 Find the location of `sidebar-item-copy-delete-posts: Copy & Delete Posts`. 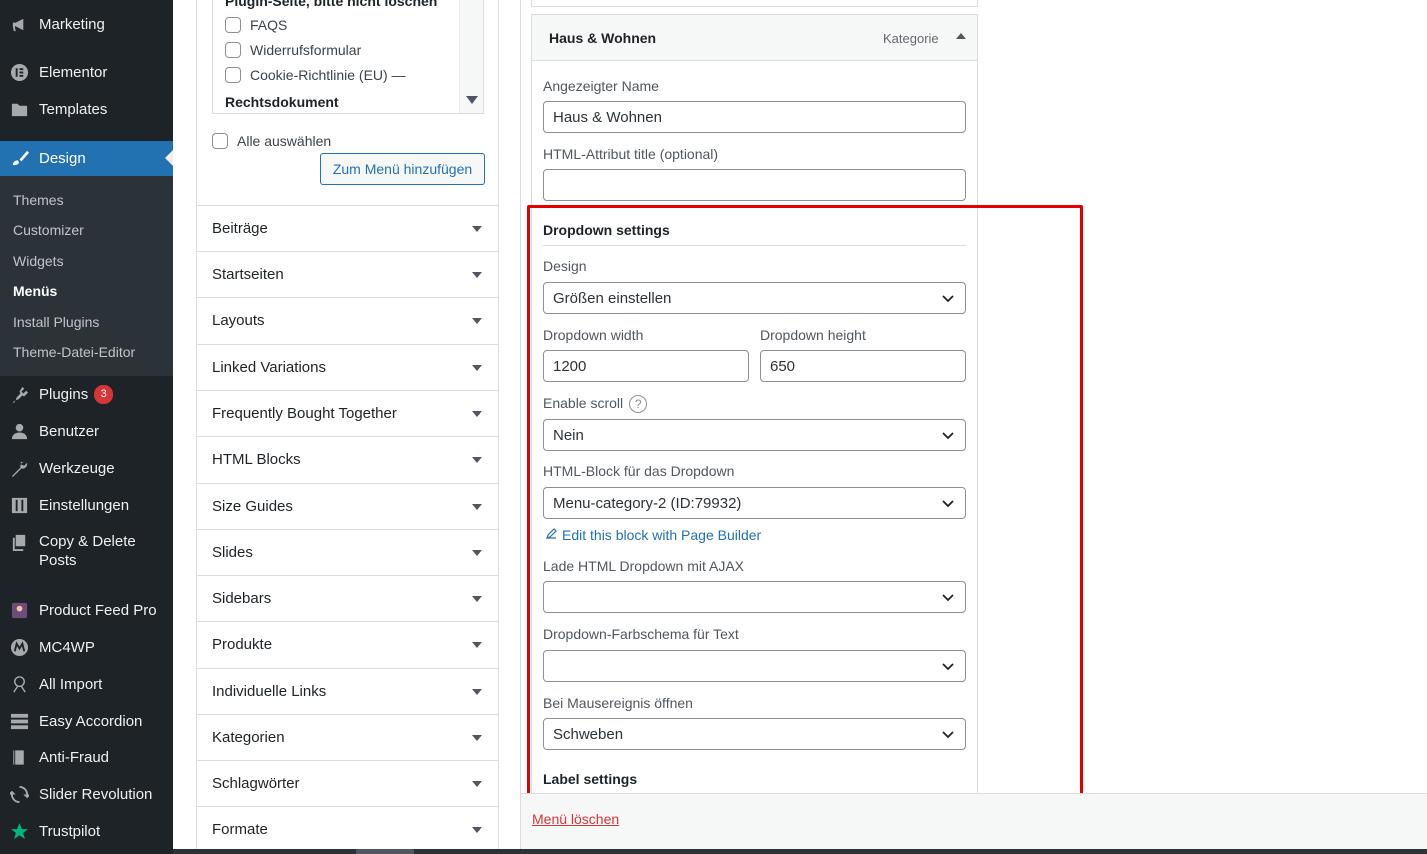

sidebar-item-copy-delete-posts: Copy & Delete Posts is located at coordinates (86, 552).